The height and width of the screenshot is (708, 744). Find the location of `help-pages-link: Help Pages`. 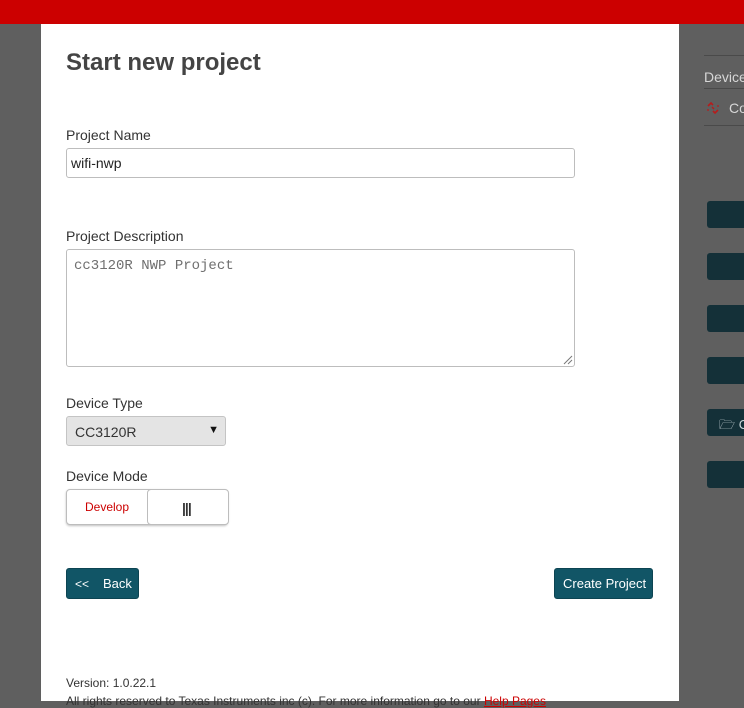

help-pages-link: Help Pages is located at coordinates (515, 701).